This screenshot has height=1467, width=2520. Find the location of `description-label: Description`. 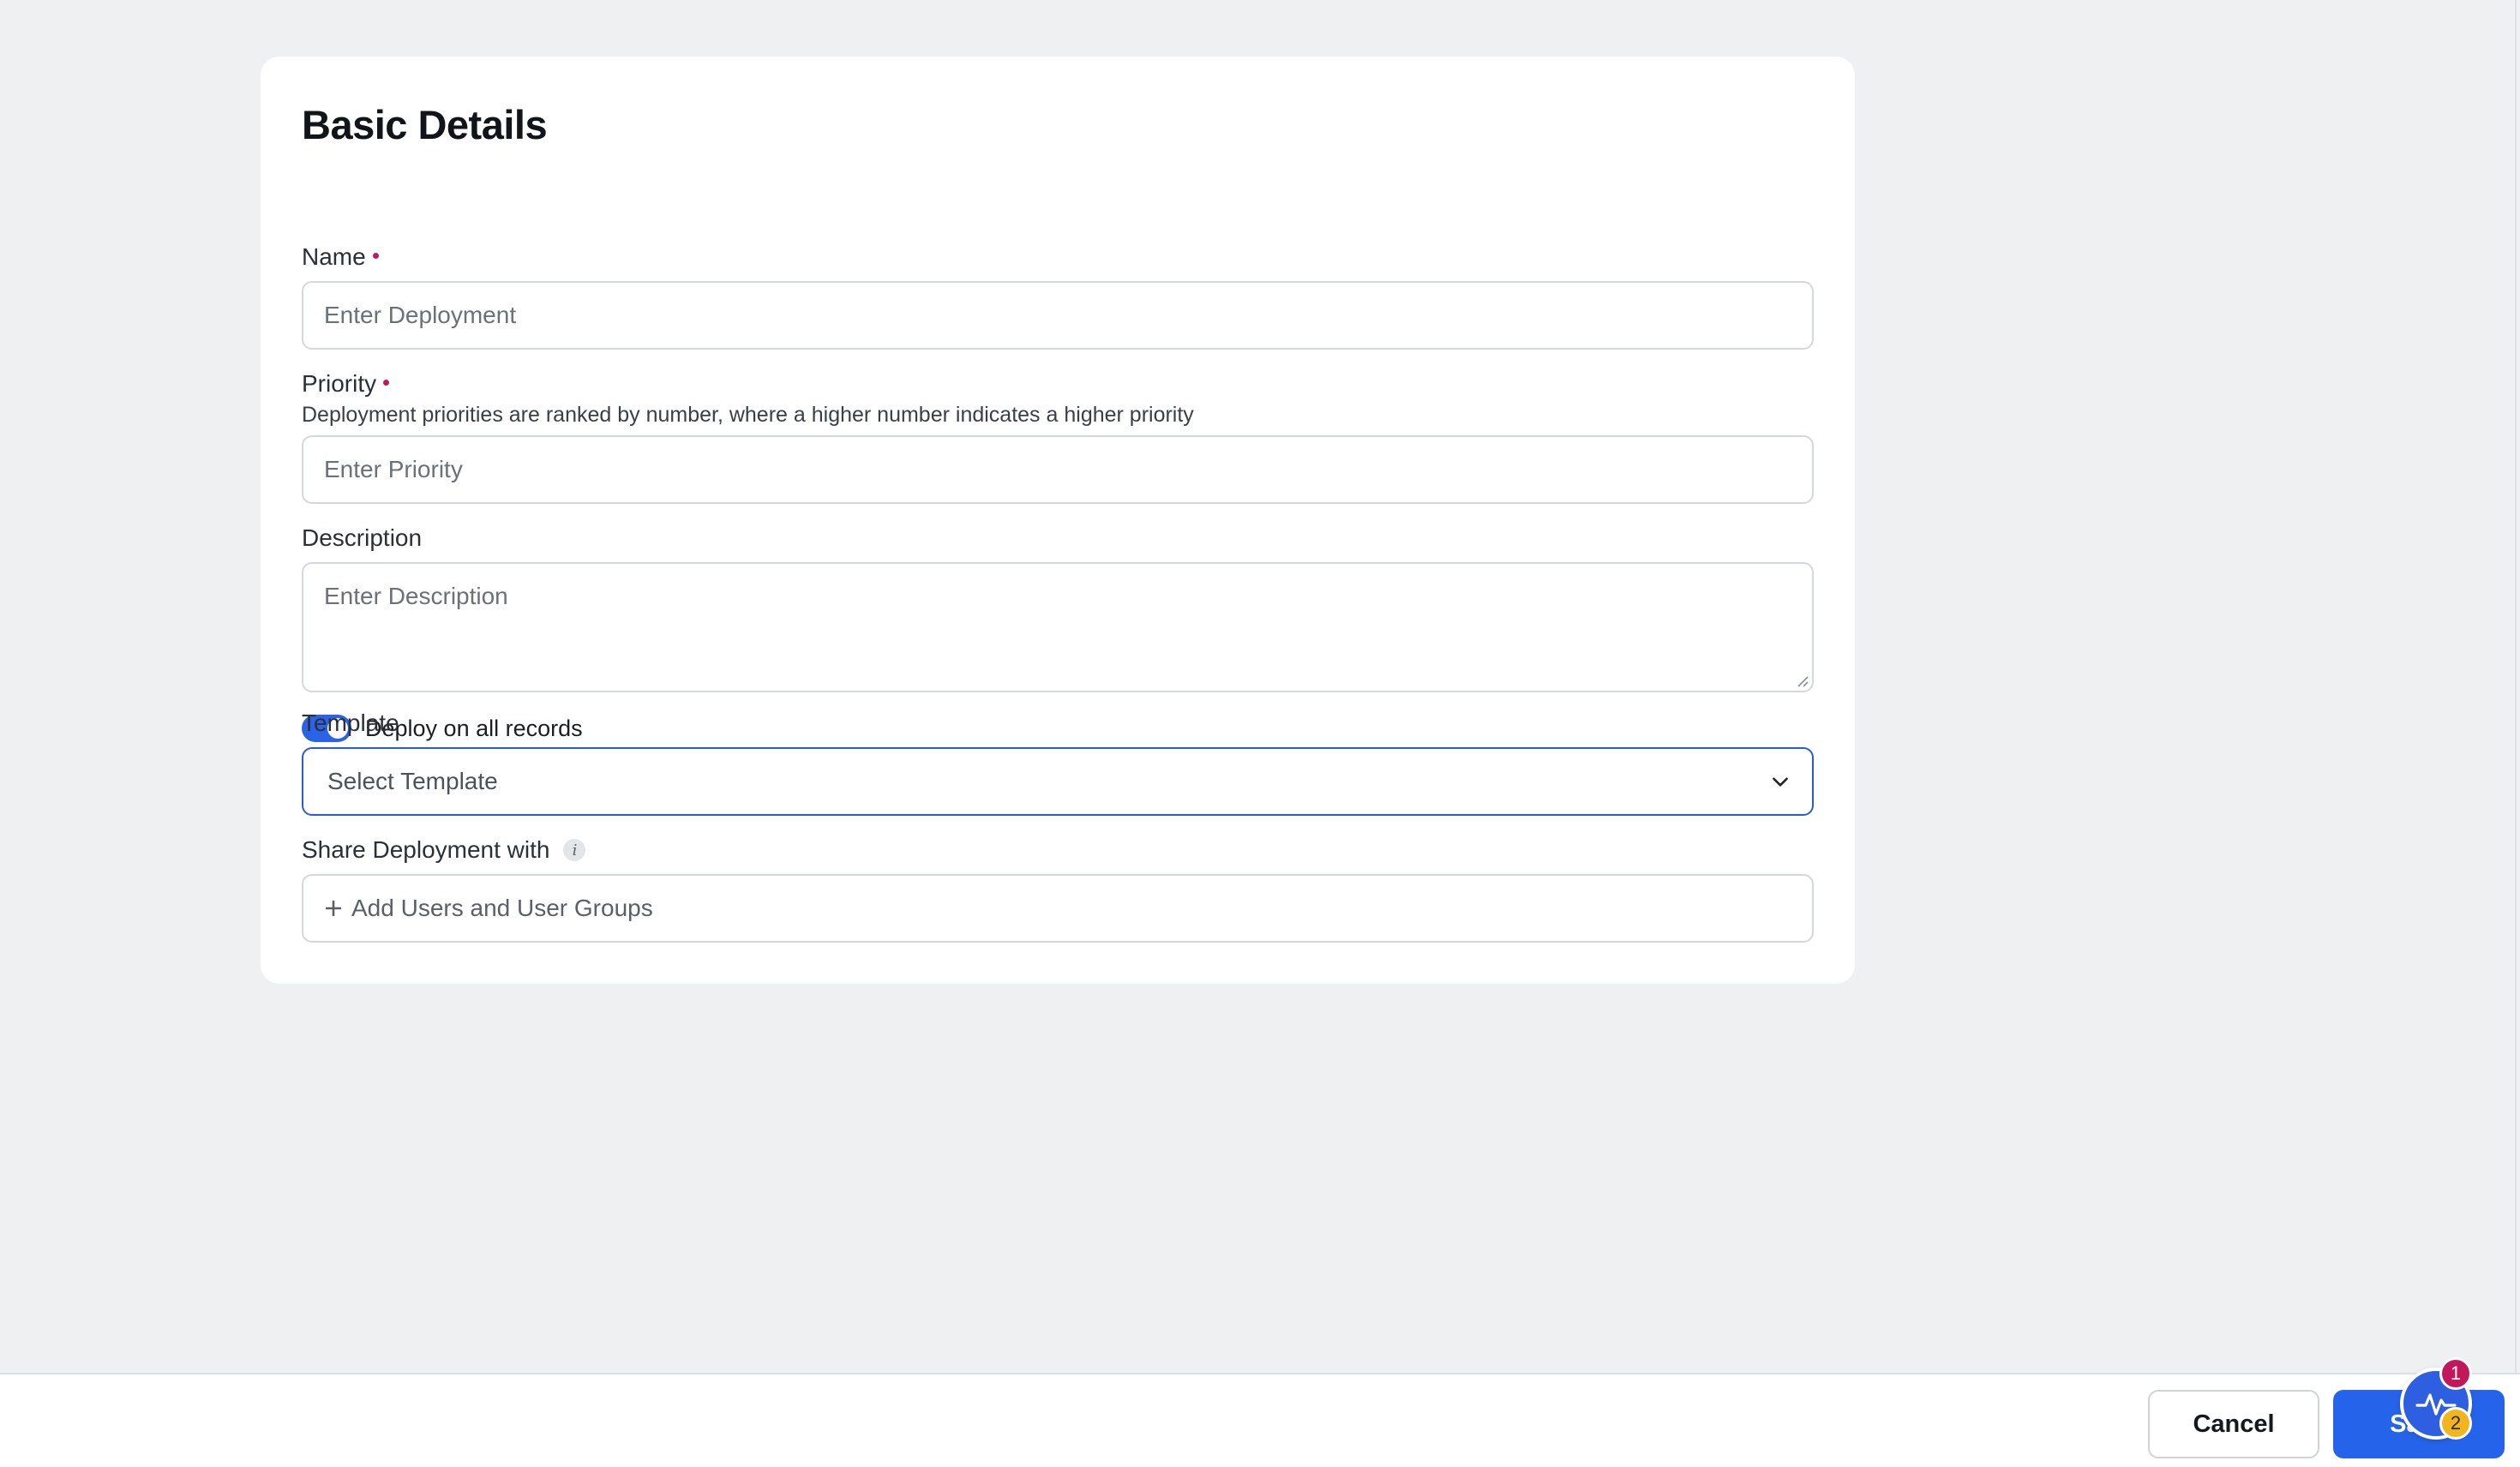

description-label: Description is located at coordinates (362, 538).